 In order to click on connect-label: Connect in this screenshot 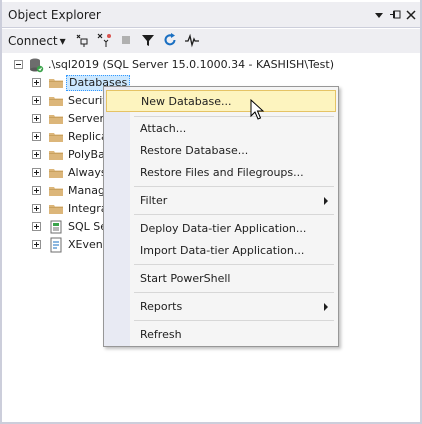, I will do `click(33, 41)`.